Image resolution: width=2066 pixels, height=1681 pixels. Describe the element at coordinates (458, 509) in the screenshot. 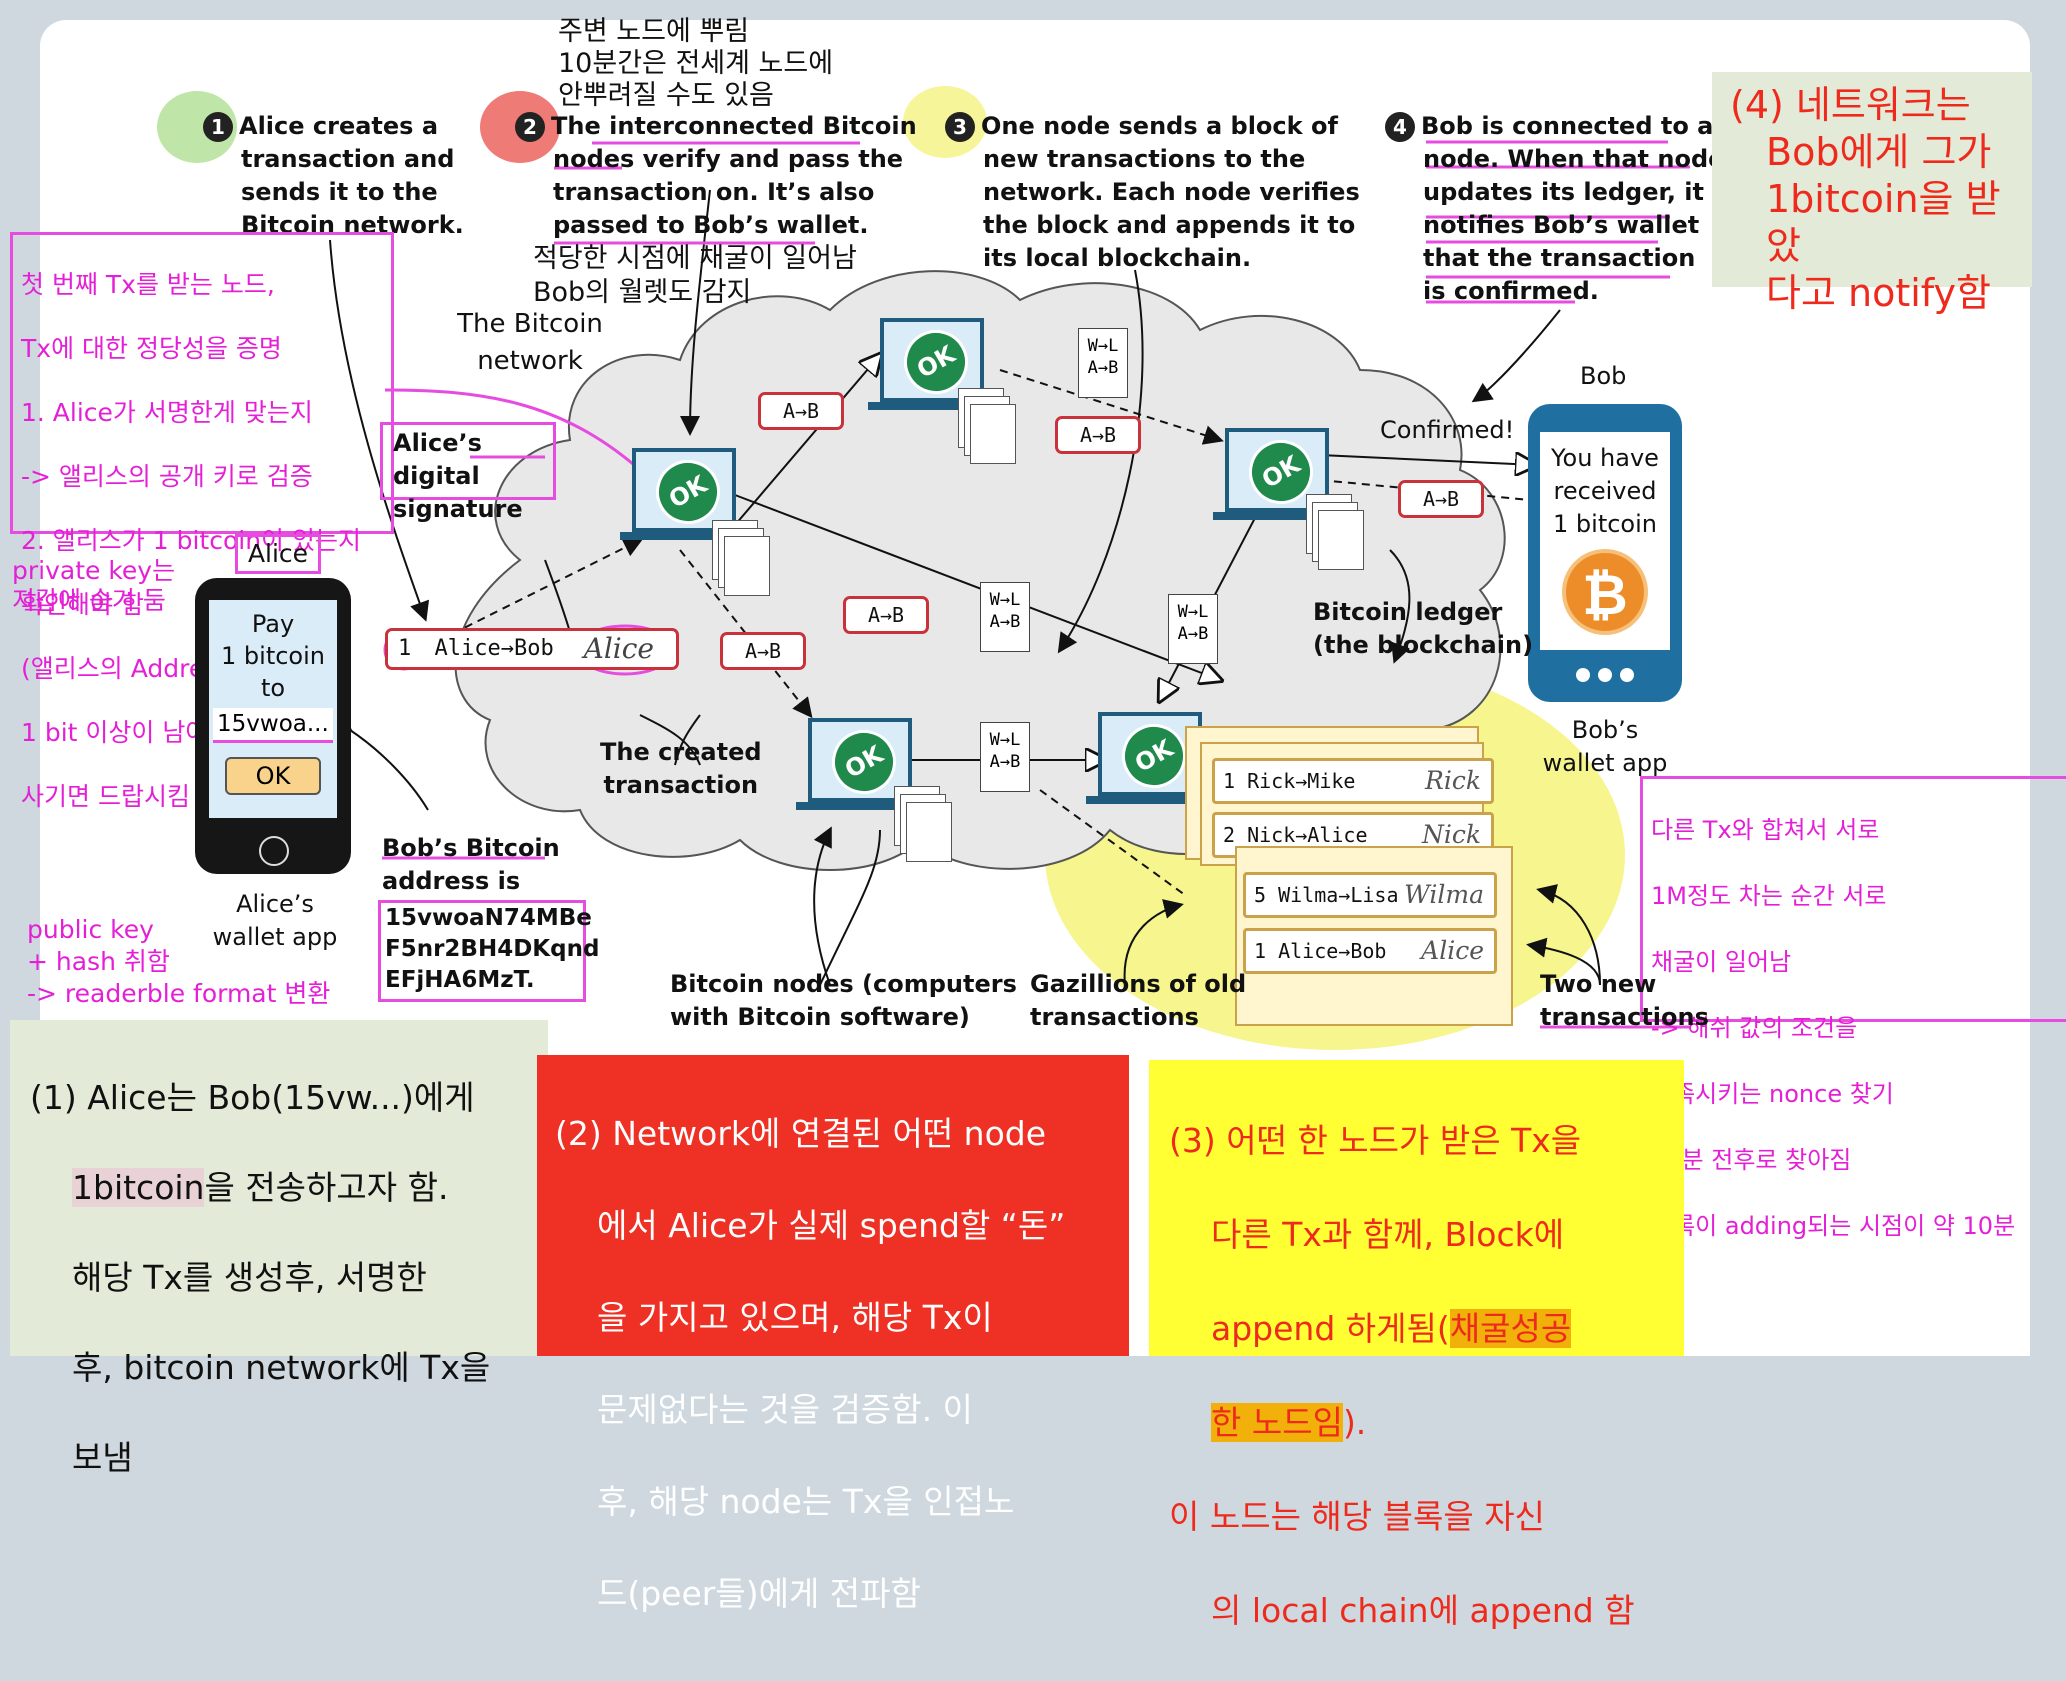

I see `sig-label-line: signature` at that location.